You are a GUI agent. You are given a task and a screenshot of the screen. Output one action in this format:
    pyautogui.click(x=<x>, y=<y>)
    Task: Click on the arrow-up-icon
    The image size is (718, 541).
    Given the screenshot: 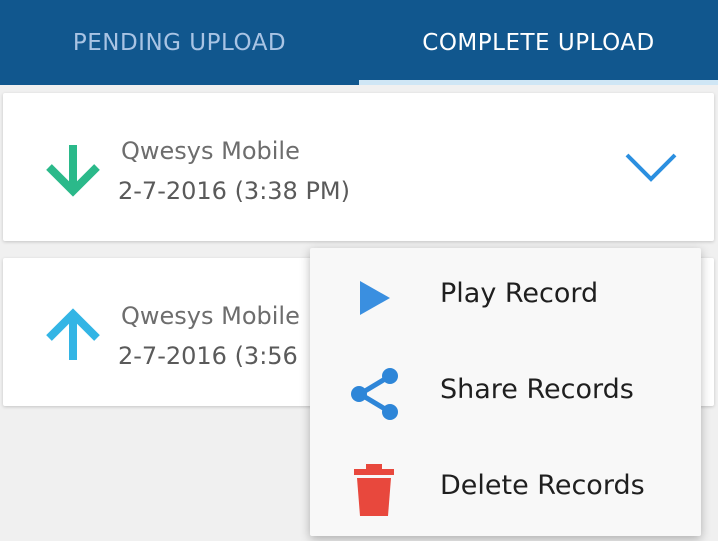 What is the action you would take?
    pyautogui.click(x=73, y=334)
    